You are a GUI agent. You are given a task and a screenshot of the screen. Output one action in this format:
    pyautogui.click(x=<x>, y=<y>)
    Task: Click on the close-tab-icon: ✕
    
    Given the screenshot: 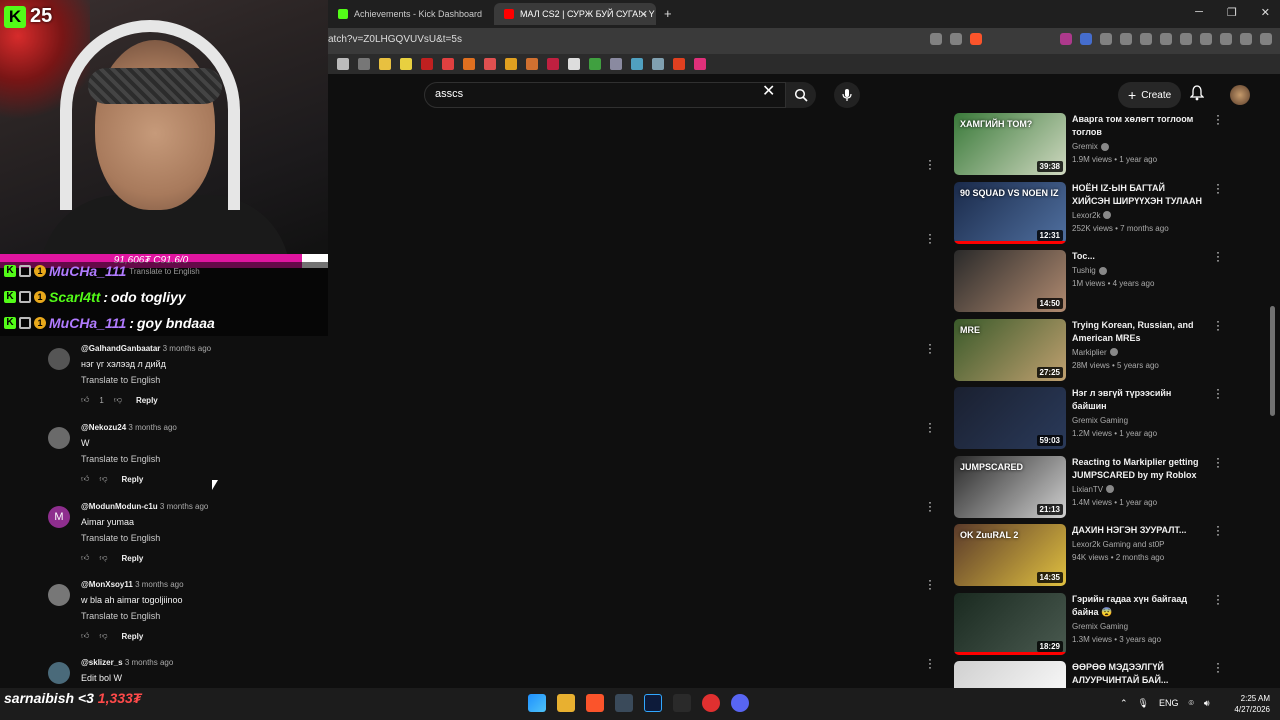 What is the action you would take?
    pyautogui.click(x=643, y=14)
    